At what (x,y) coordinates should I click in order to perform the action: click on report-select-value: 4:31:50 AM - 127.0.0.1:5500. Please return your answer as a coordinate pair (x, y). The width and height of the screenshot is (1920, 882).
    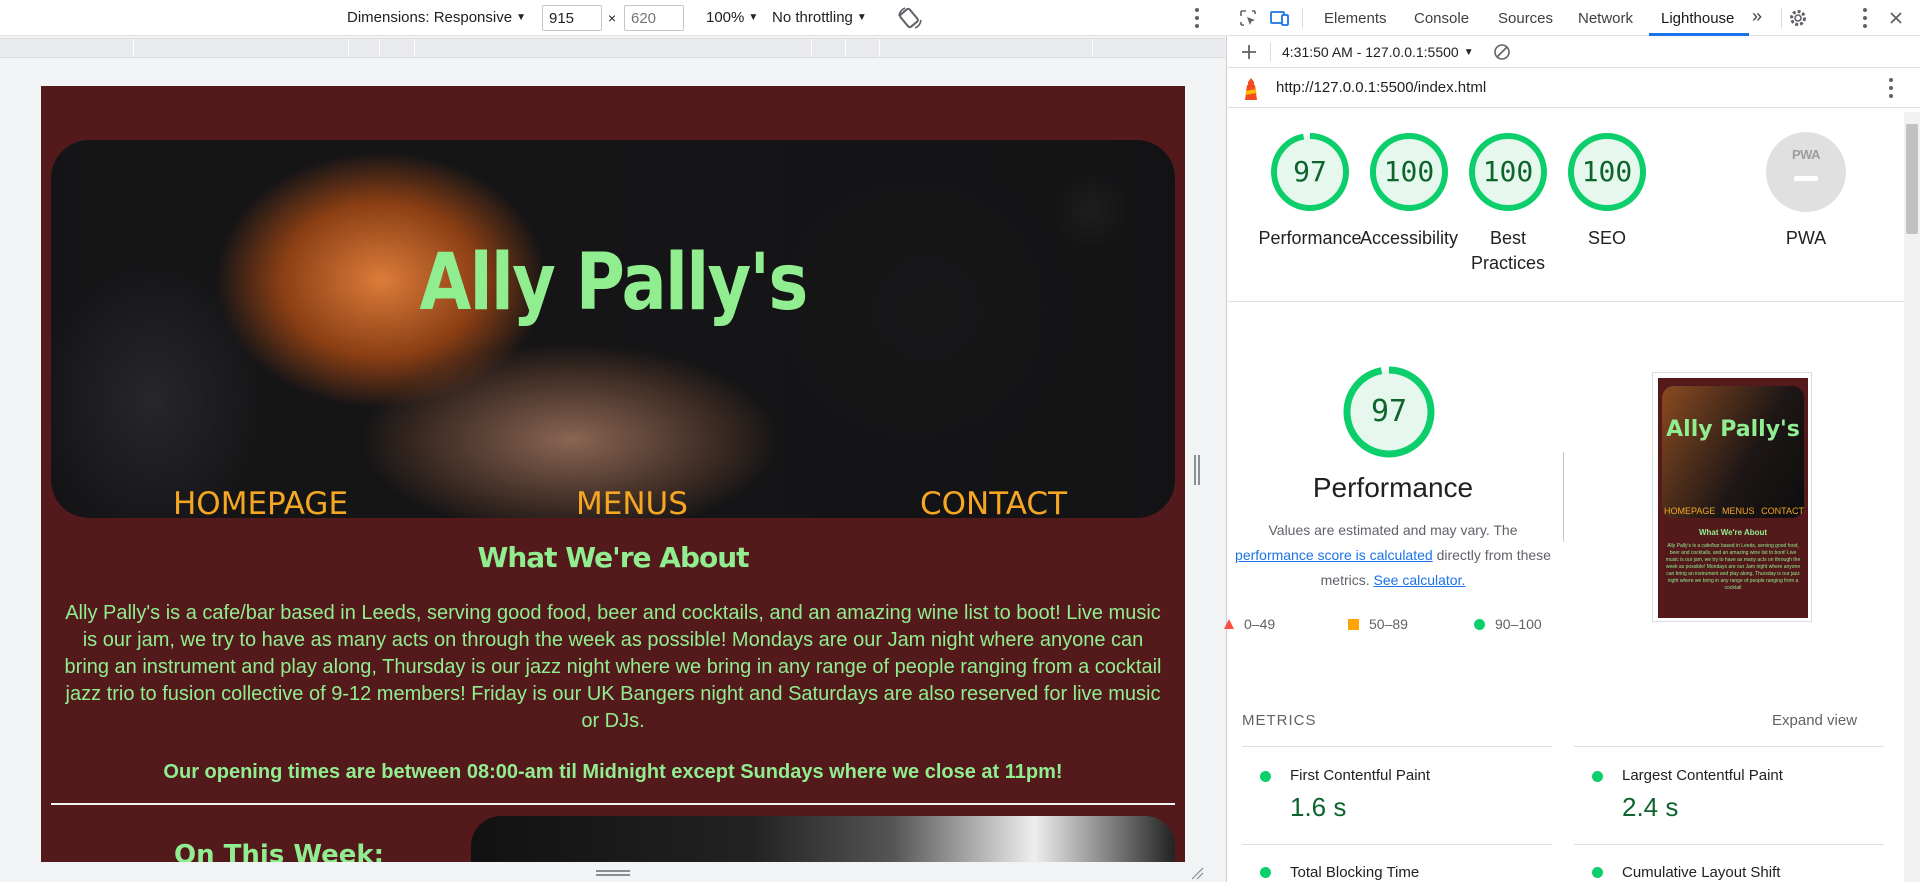
    Looking at the image, I should click on (1370, 52).